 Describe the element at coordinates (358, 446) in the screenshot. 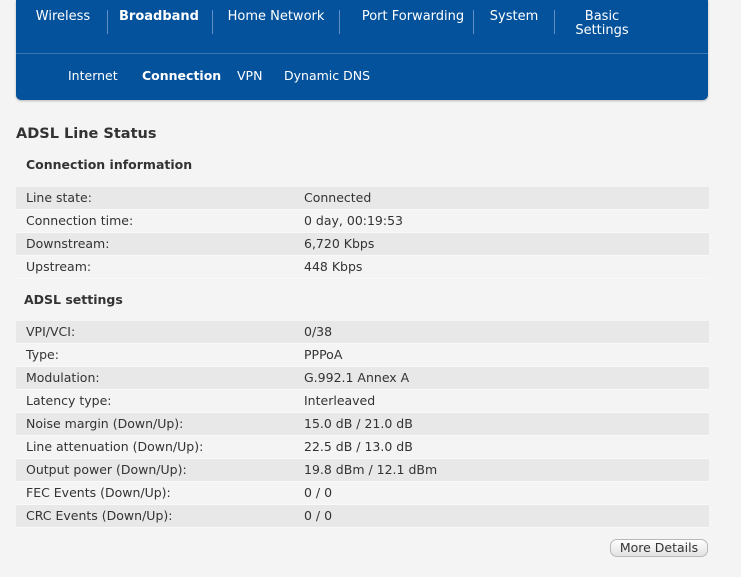

I see `row-value: 22.5 dB / 13.0 dB` at that location.